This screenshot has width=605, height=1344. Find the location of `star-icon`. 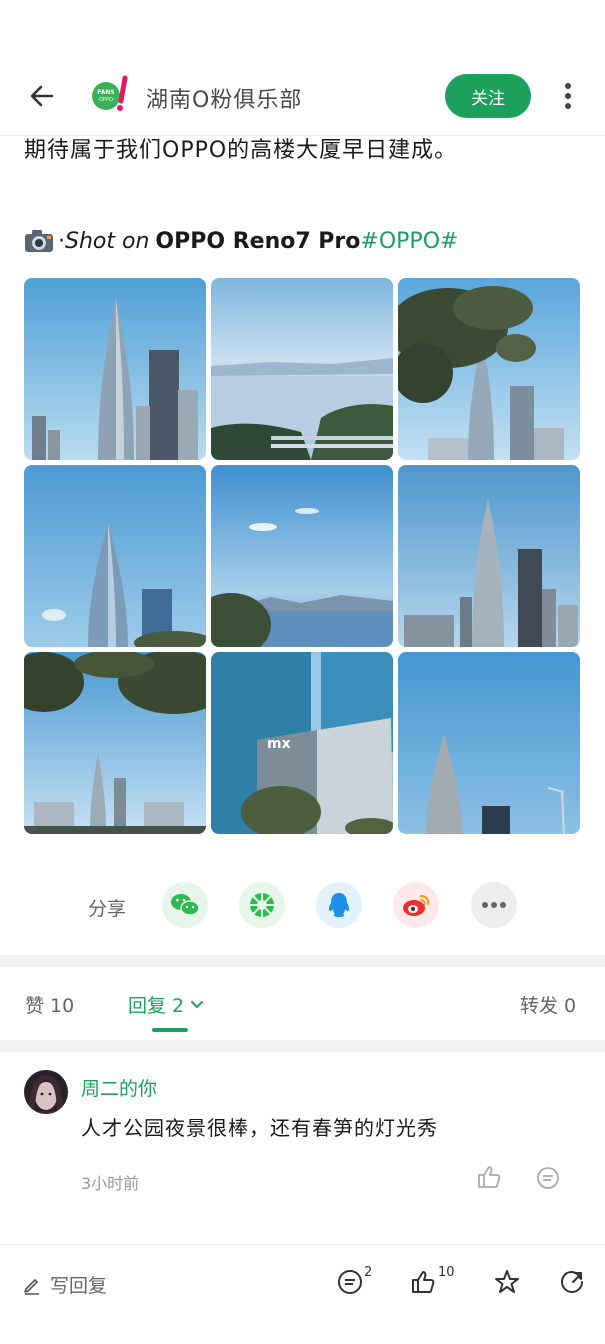

star-icon is located at coordinates (507, 1284).